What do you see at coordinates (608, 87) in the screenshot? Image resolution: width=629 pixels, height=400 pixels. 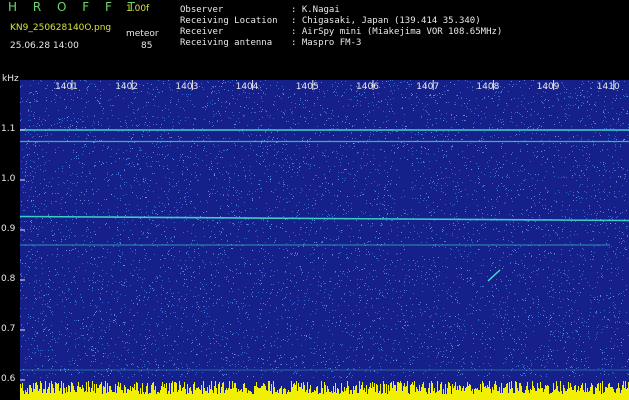 I see `x-tick-label: 1410` at bounding box center [608, 87].